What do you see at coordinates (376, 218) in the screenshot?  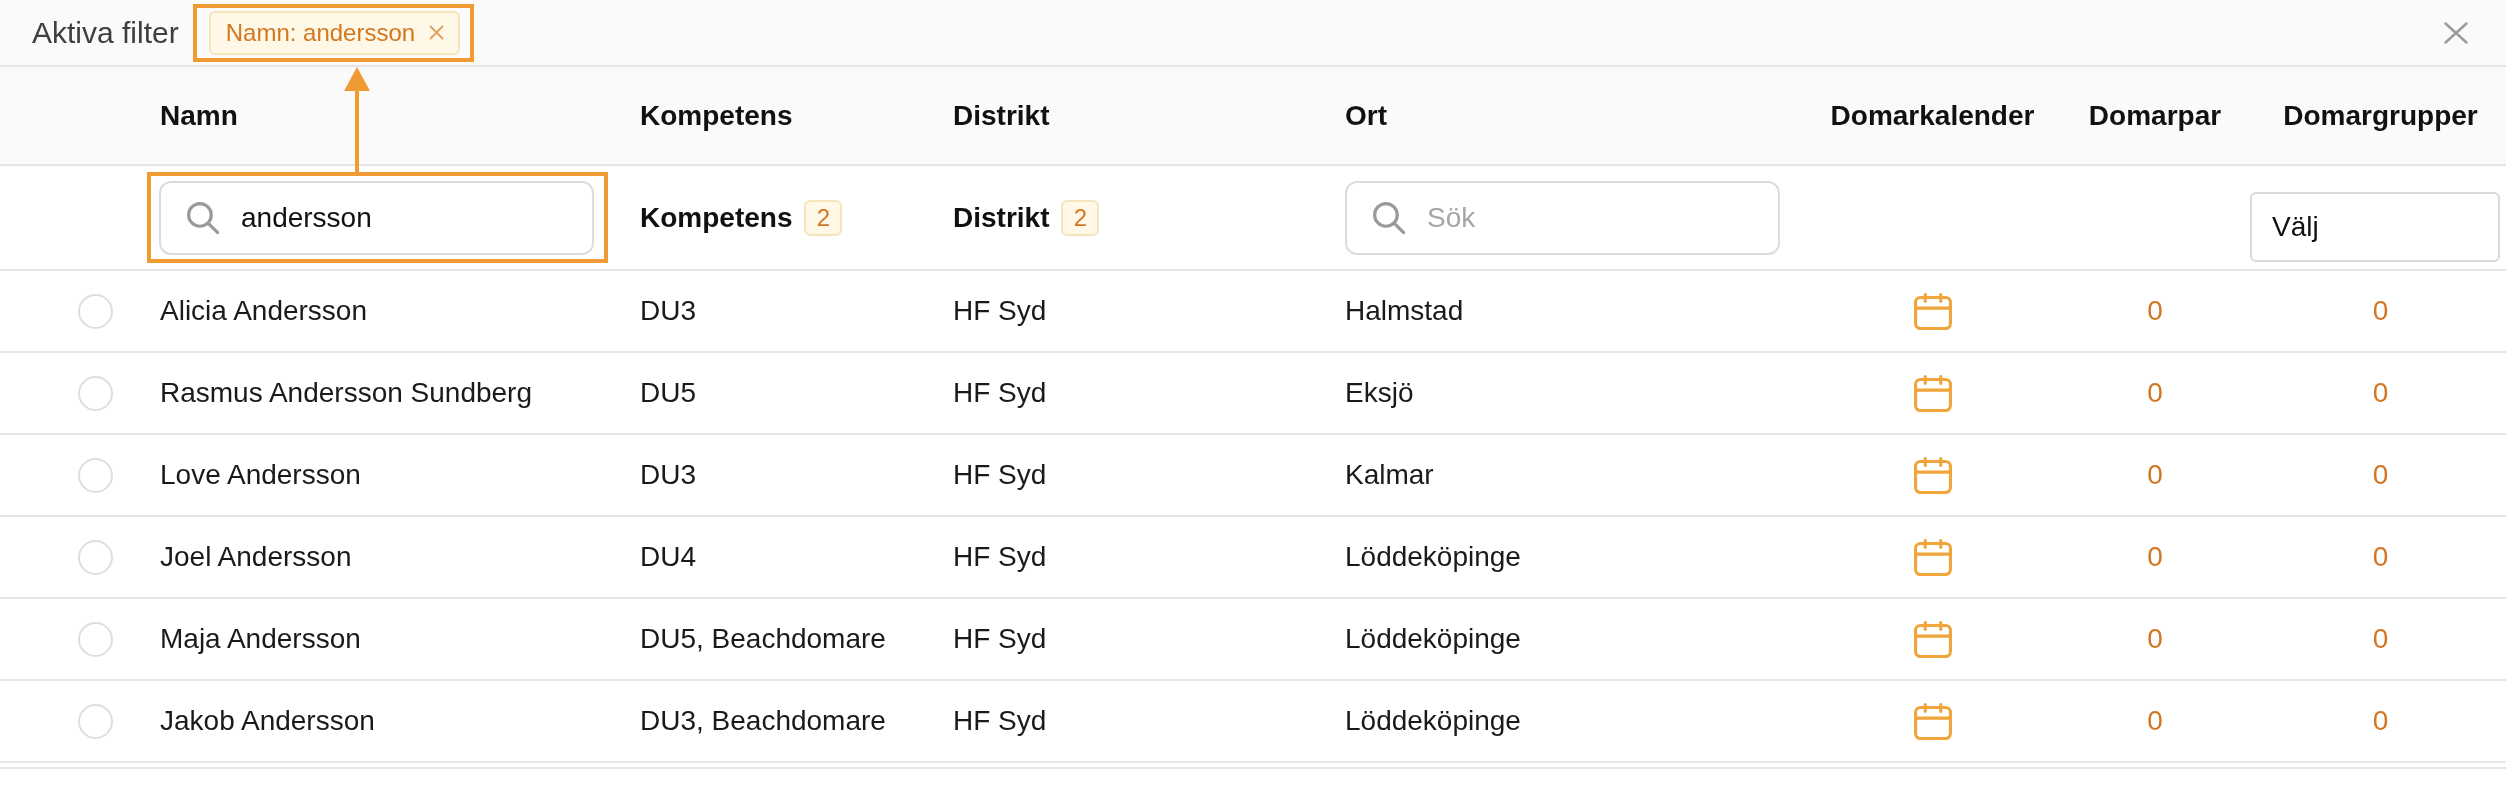 I see `search-field: andersson` at bounding box center [376, 218].